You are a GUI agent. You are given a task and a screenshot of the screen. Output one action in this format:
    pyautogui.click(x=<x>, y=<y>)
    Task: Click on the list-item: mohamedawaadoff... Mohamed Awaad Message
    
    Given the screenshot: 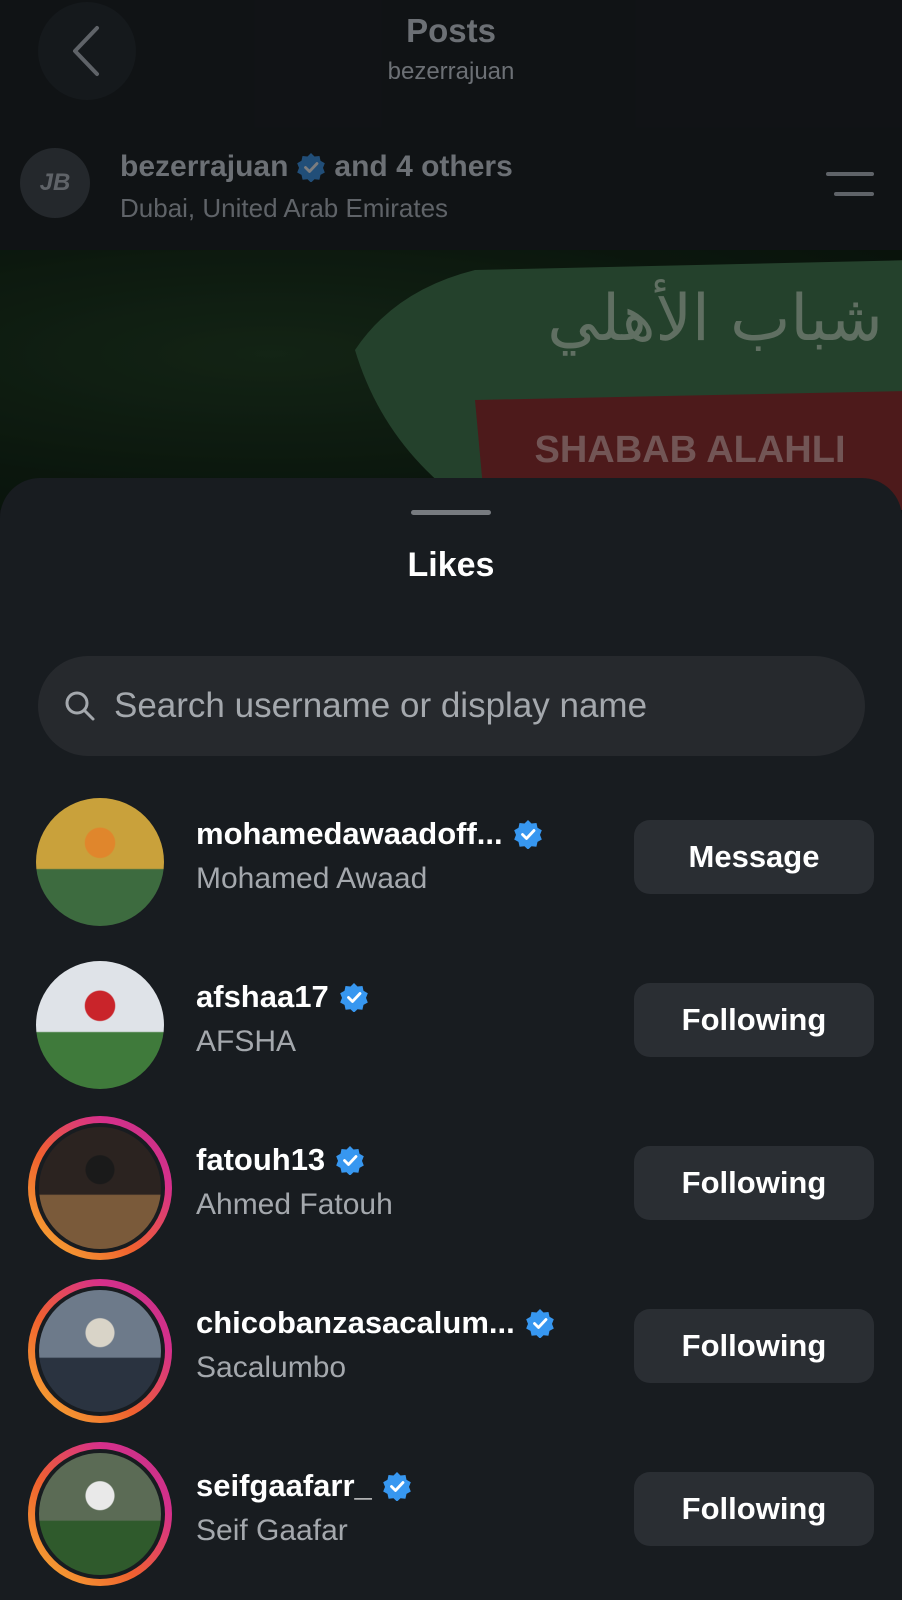 What is the action you would take?
    pyautogui.click(x=451, y=853)
    